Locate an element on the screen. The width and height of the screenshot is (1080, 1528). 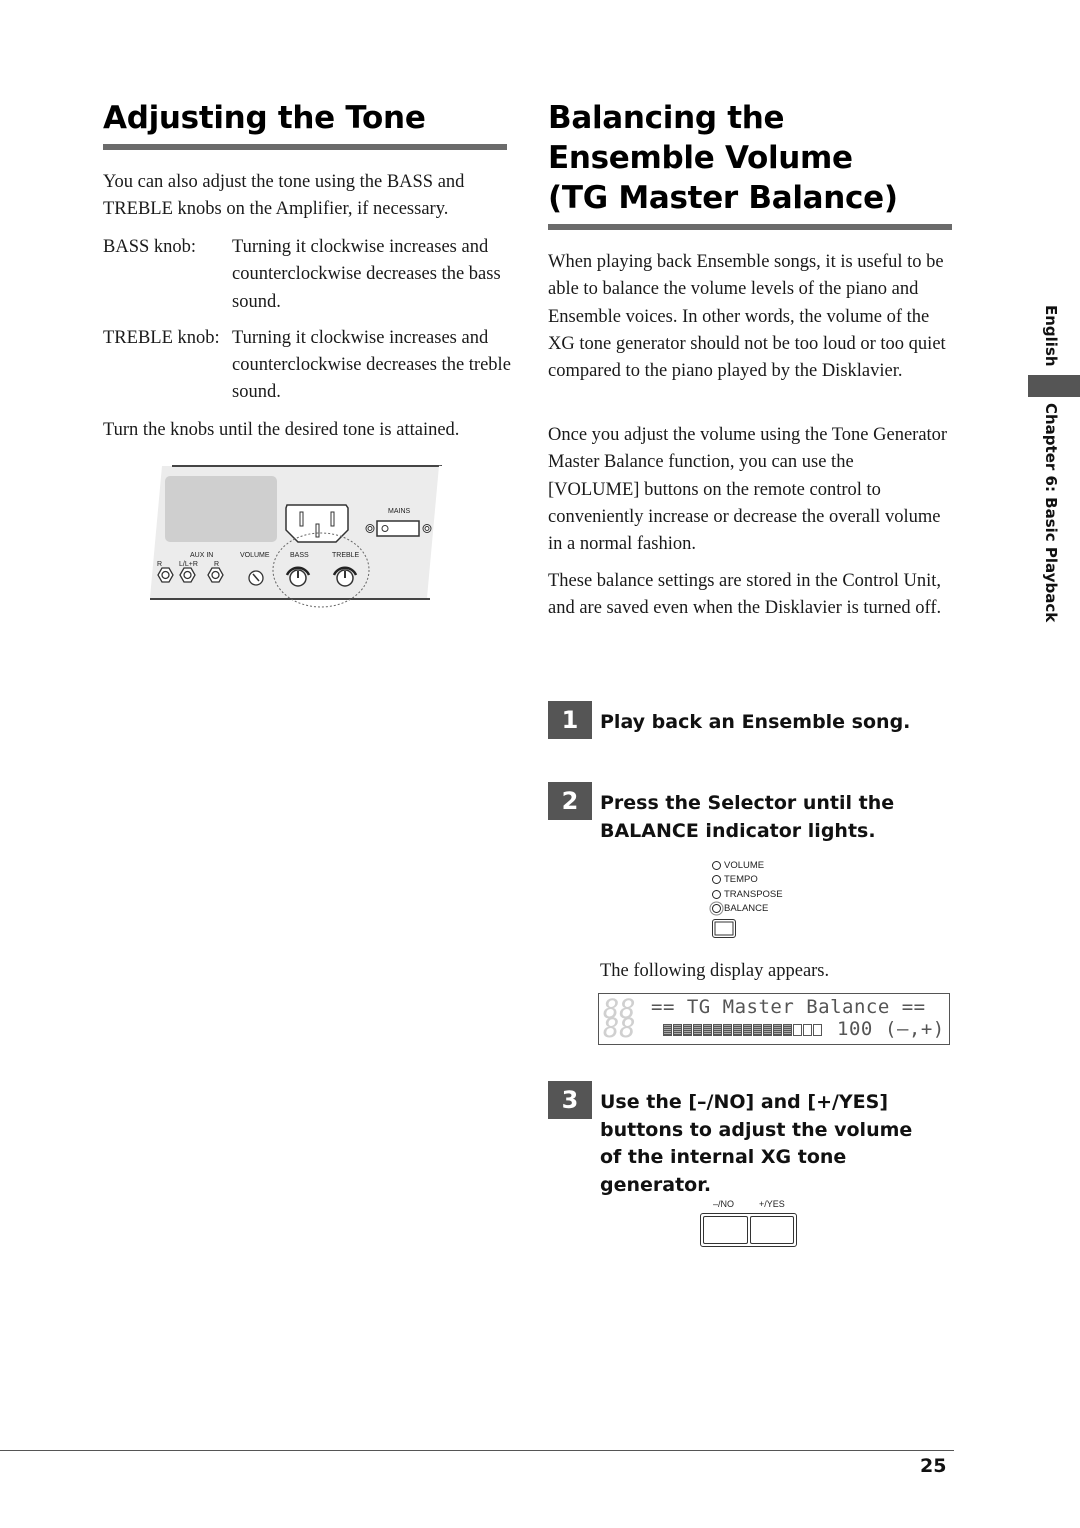
side-tab: English Chapter 6: Basic Playback is located at coordinates (1054, 463).